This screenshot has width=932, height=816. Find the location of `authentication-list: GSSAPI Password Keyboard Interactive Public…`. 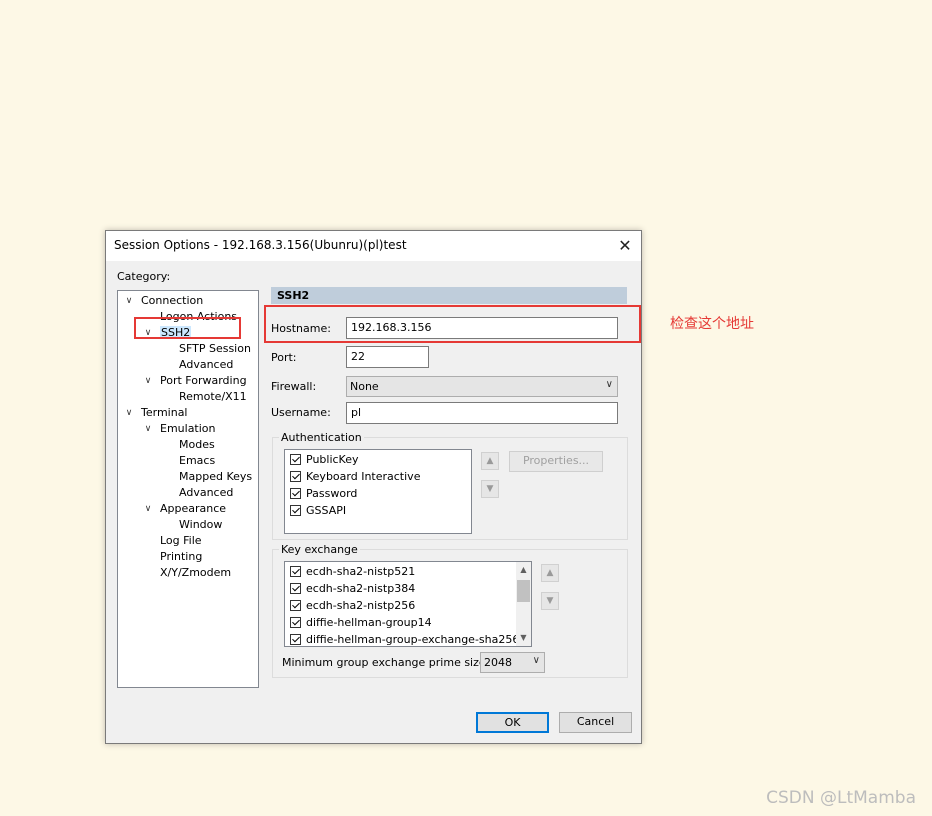

authentication-list: GSSAPI Password Keyboard Interactive Public… is located at coordinates (378, 491).